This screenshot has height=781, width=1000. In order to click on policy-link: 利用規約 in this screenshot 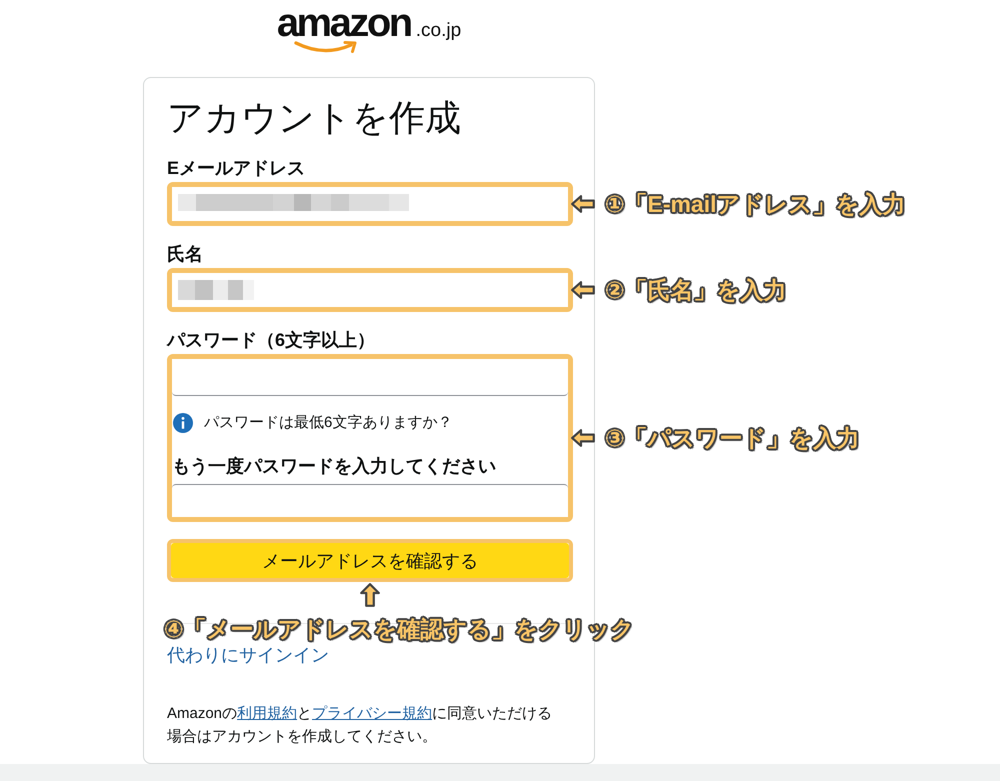, I will do `click(267, 713)`.